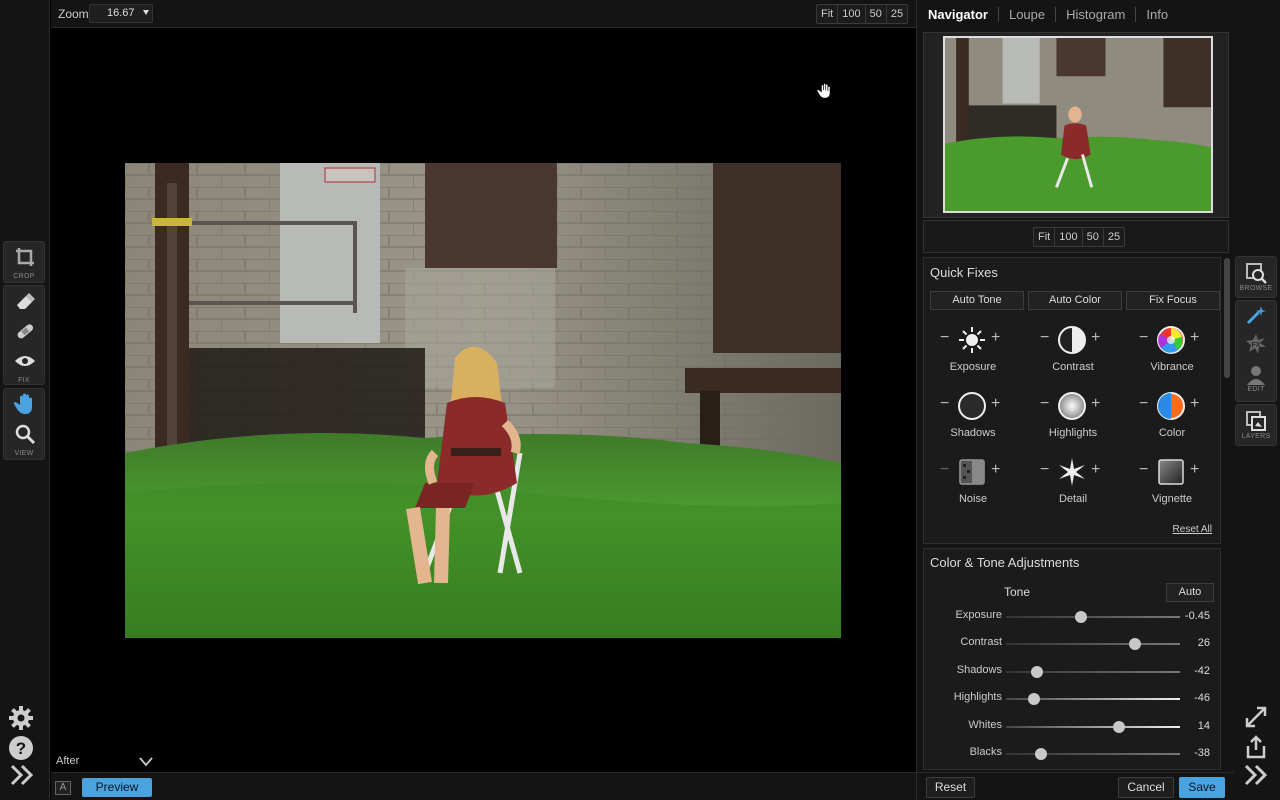  I want to click on navigator-zoom-row: Fit 100 50 25, so click(1076, 236).